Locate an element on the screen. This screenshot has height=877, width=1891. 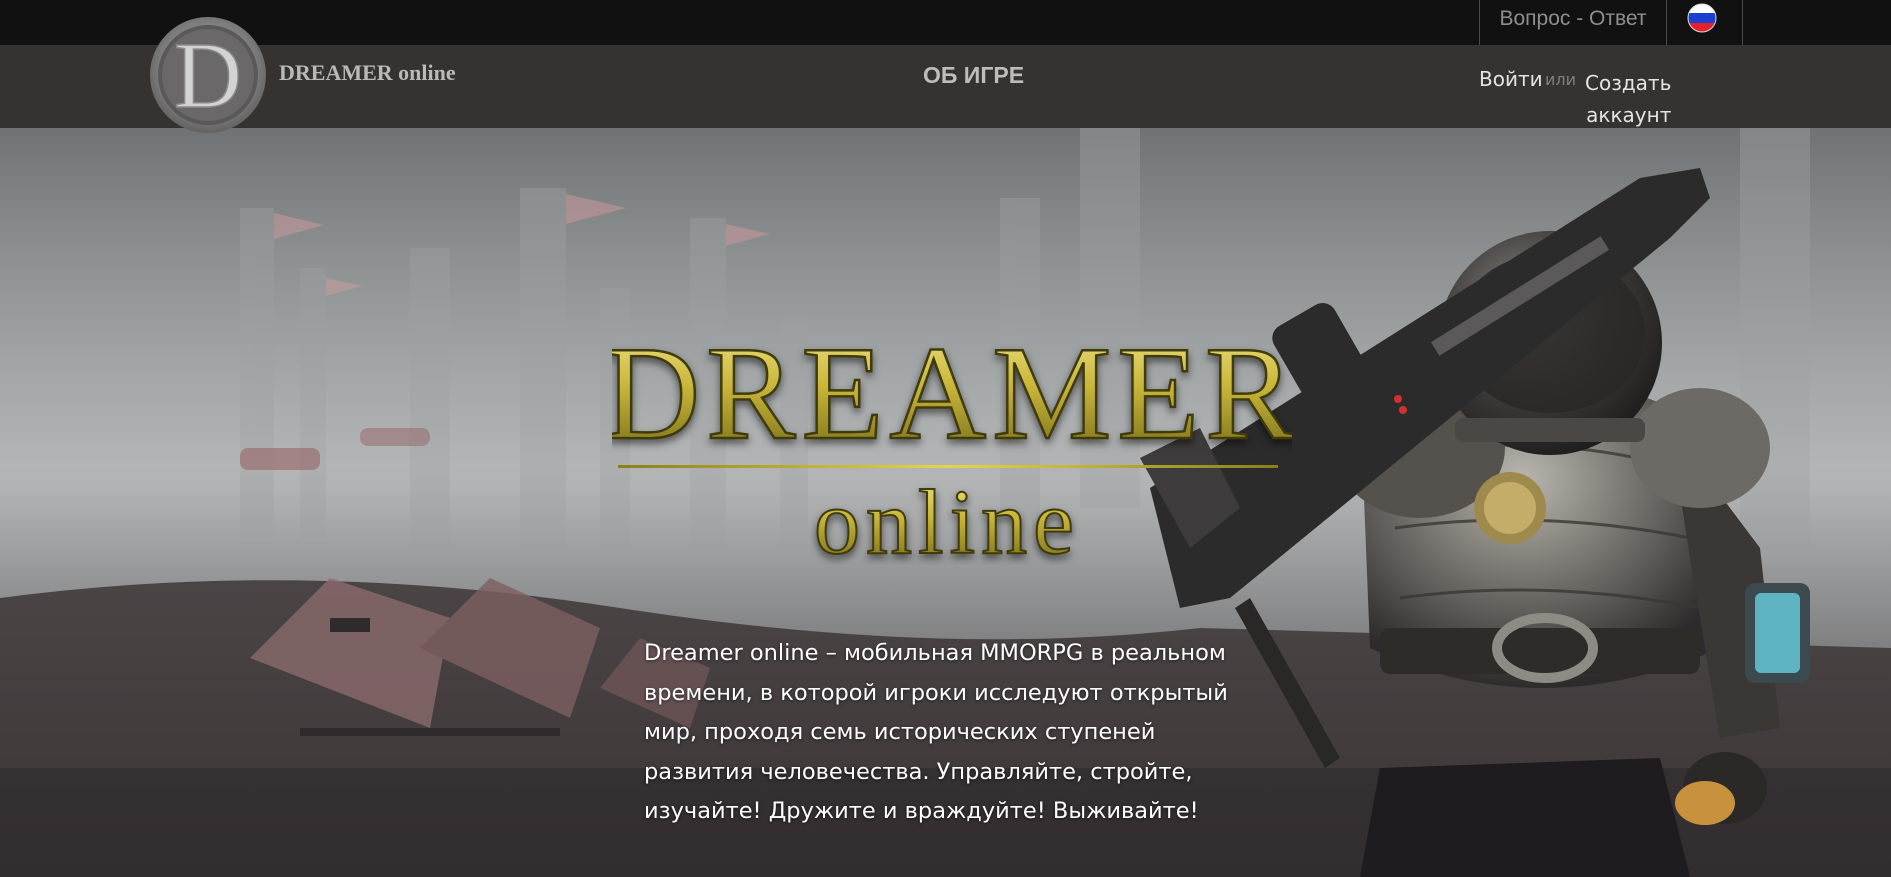
create-account-link: Создать аккаунт is located at coordinates (1628, 99).